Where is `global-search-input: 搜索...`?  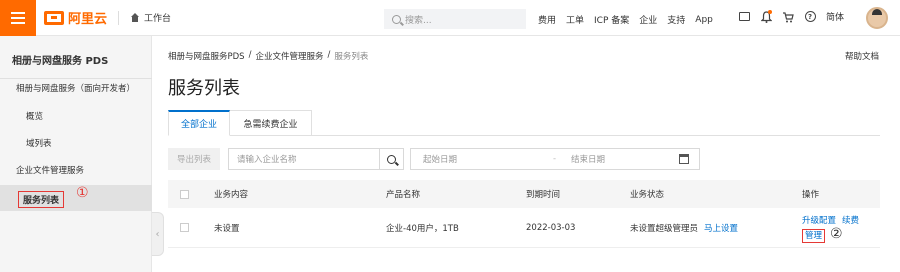 global-search-input: 搜索... is located at coordinates (455, 19).